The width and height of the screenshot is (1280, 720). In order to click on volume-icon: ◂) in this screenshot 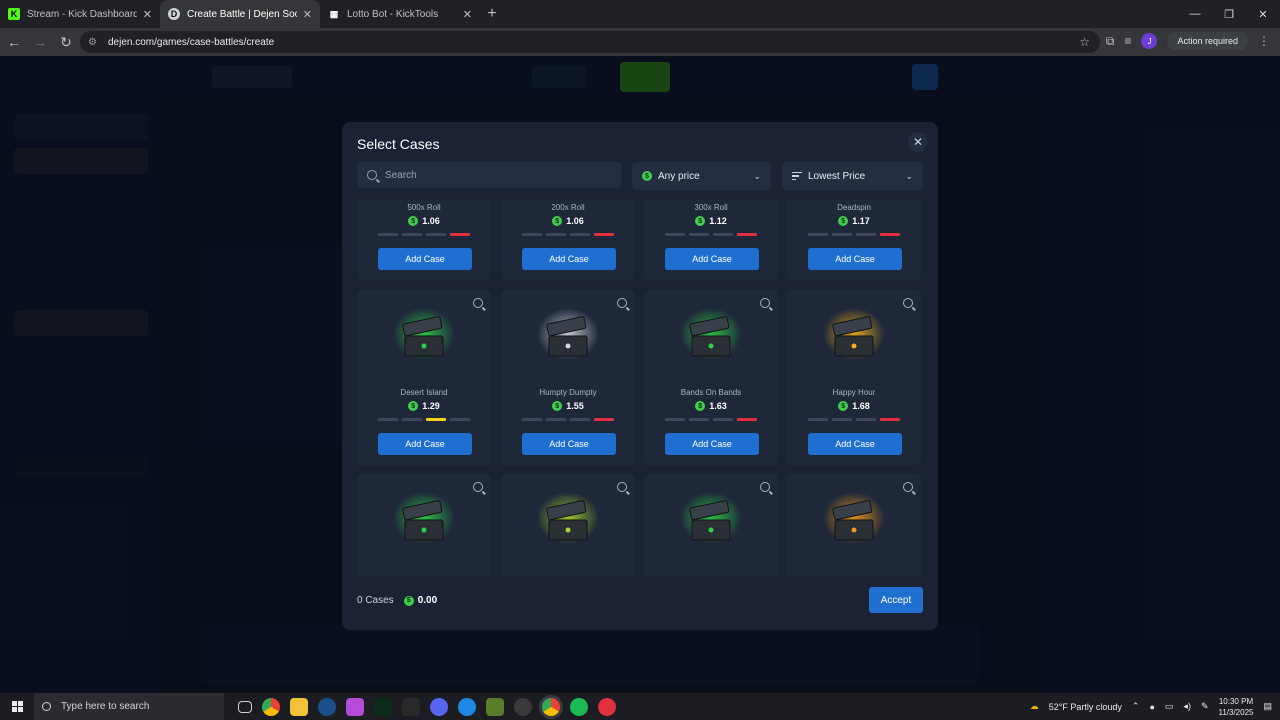, I will do `click(1187, 706)`.